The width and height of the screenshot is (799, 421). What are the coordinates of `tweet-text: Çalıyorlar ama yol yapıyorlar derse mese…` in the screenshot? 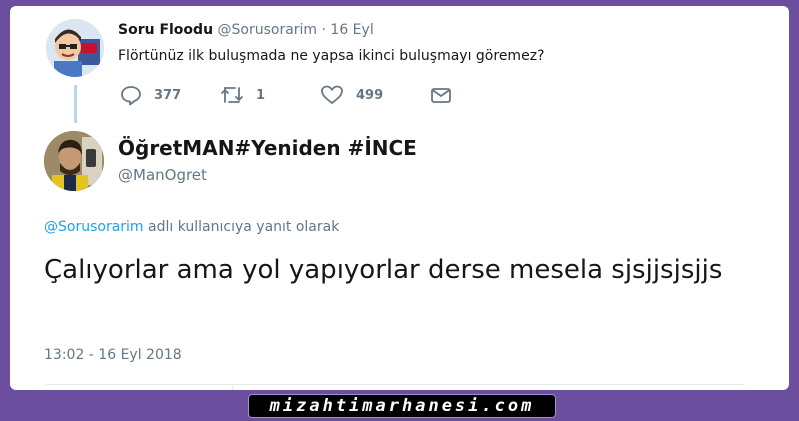 It's located at (383, 270).